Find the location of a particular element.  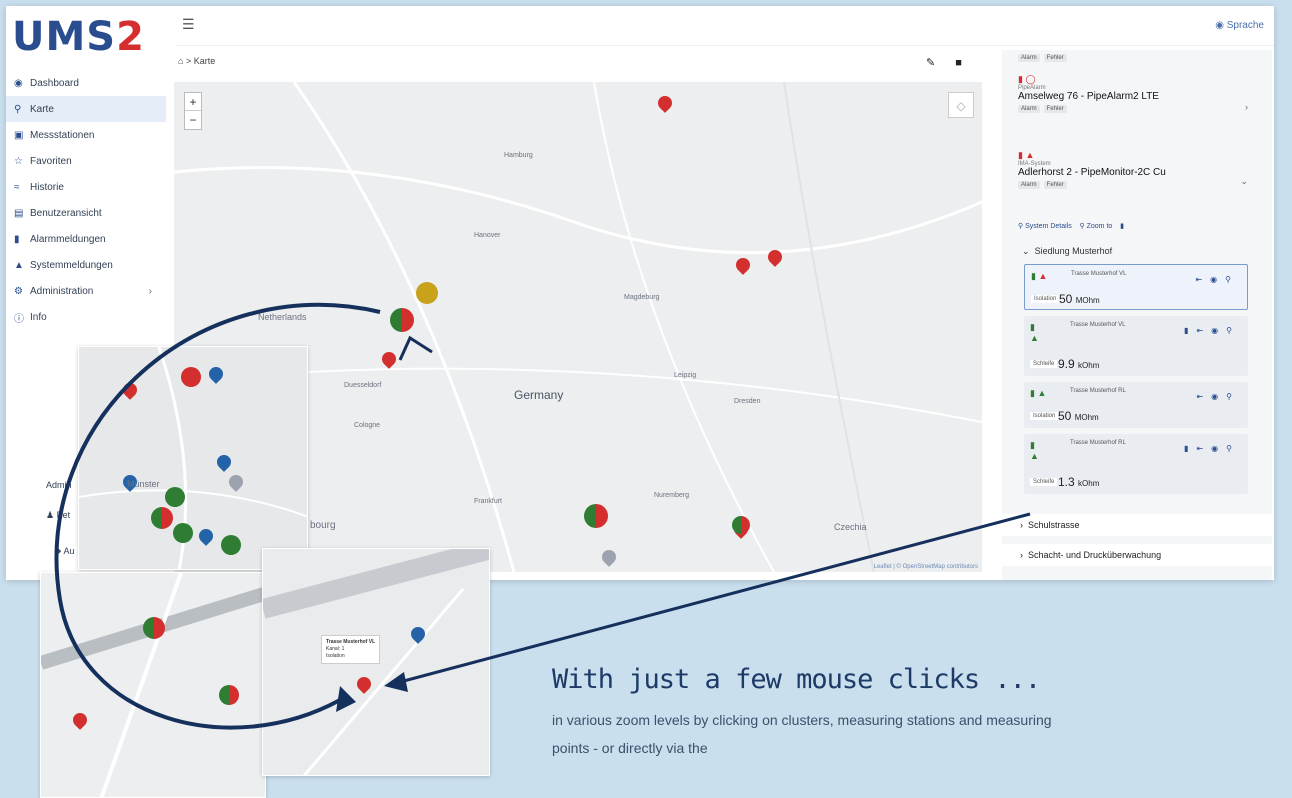

sidebar-item-info: ⓘ Info is located at coordinates (86, 317).